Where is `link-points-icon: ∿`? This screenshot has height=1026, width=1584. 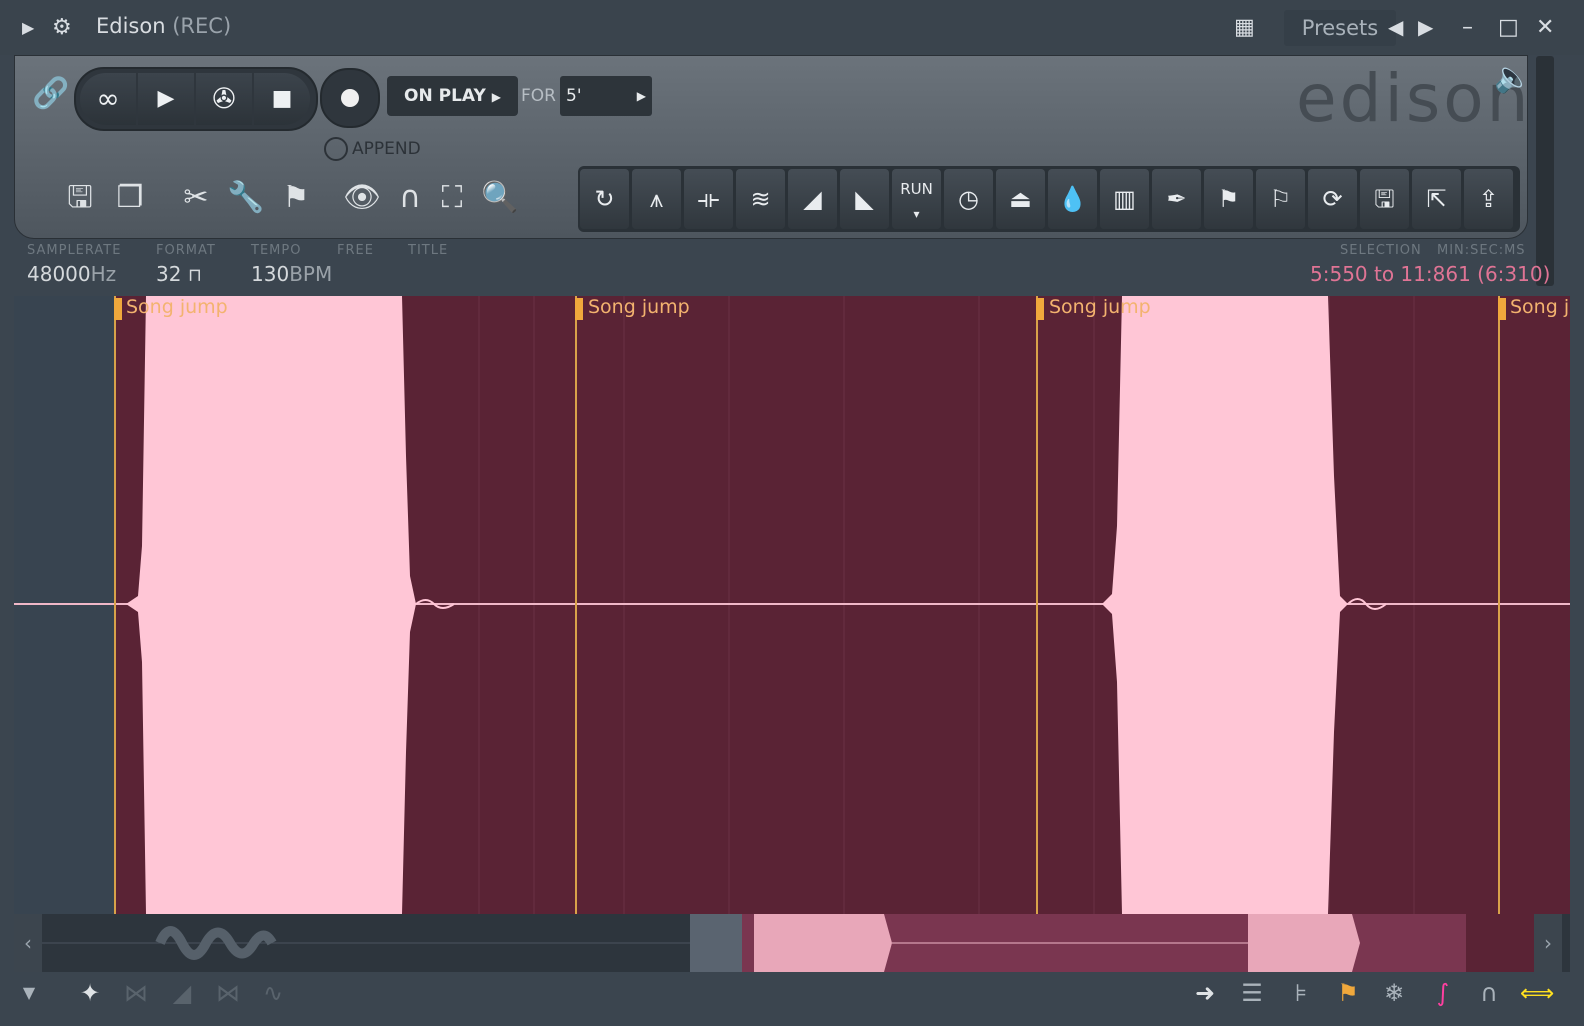 link-points-icon: ∿ is located at coordinates (273, 993).